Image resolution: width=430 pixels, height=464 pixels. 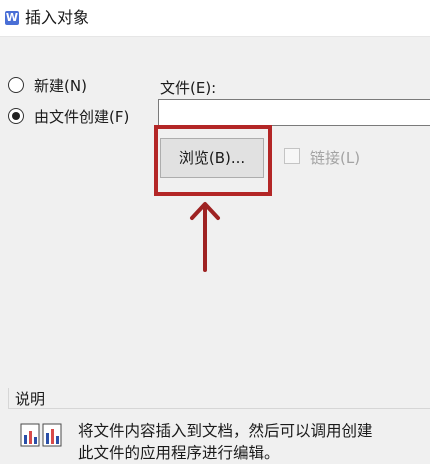 What do you see at coordinates (215, 18) in the screenshot?
I see `title-bar: W 插入对象` at bounding box center [215, 18].